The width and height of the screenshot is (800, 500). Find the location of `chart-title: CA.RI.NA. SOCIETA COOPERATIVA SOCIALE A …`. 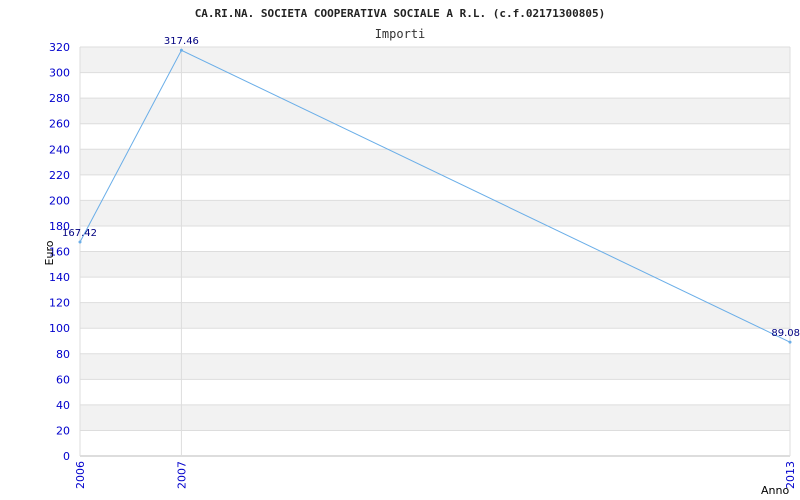

chart-title: CA.RI.NA. SOCIETA COOPERATIVA SOCIALE A … is located at coordinates (400, 13).